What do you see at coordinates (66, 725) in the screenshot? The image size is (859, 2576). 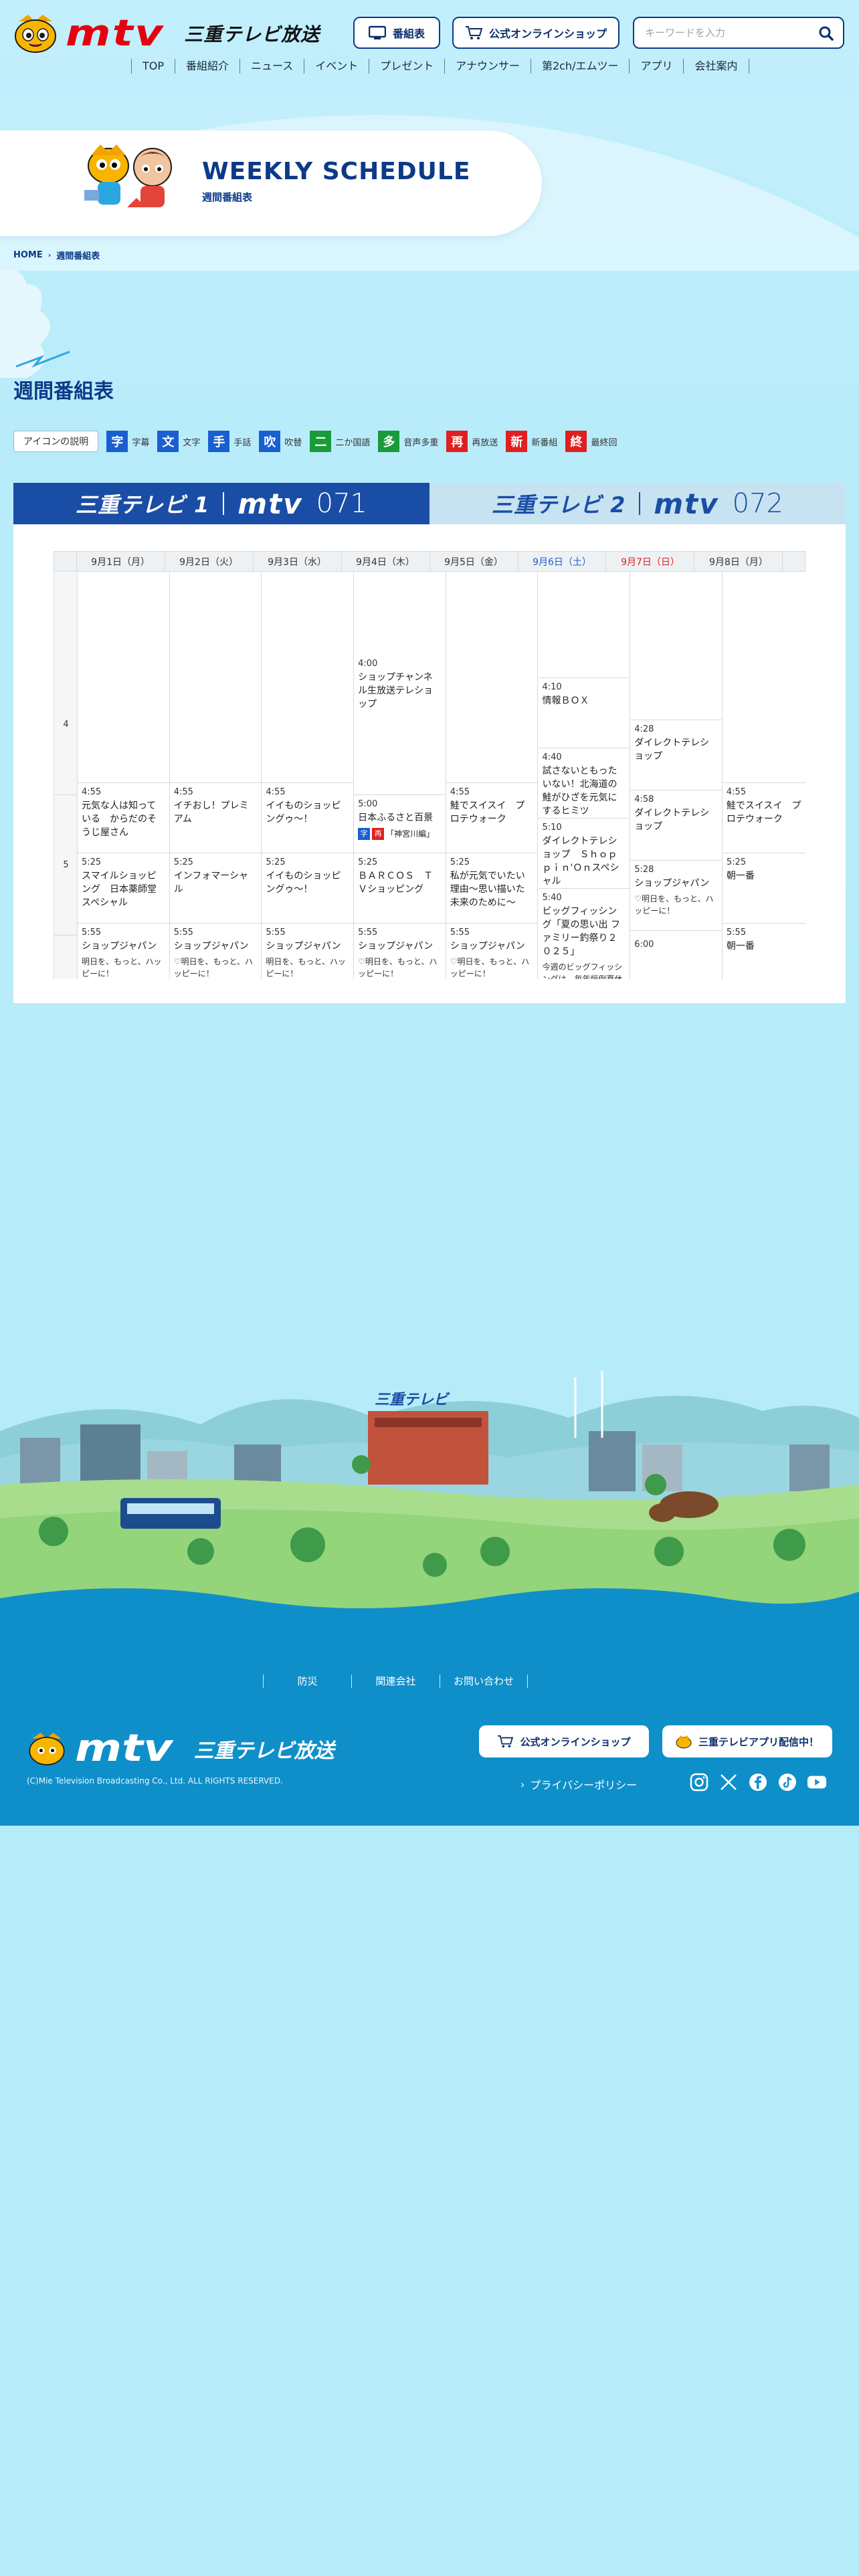 I see `hour-label: 4` at bounding box center [66, 725].